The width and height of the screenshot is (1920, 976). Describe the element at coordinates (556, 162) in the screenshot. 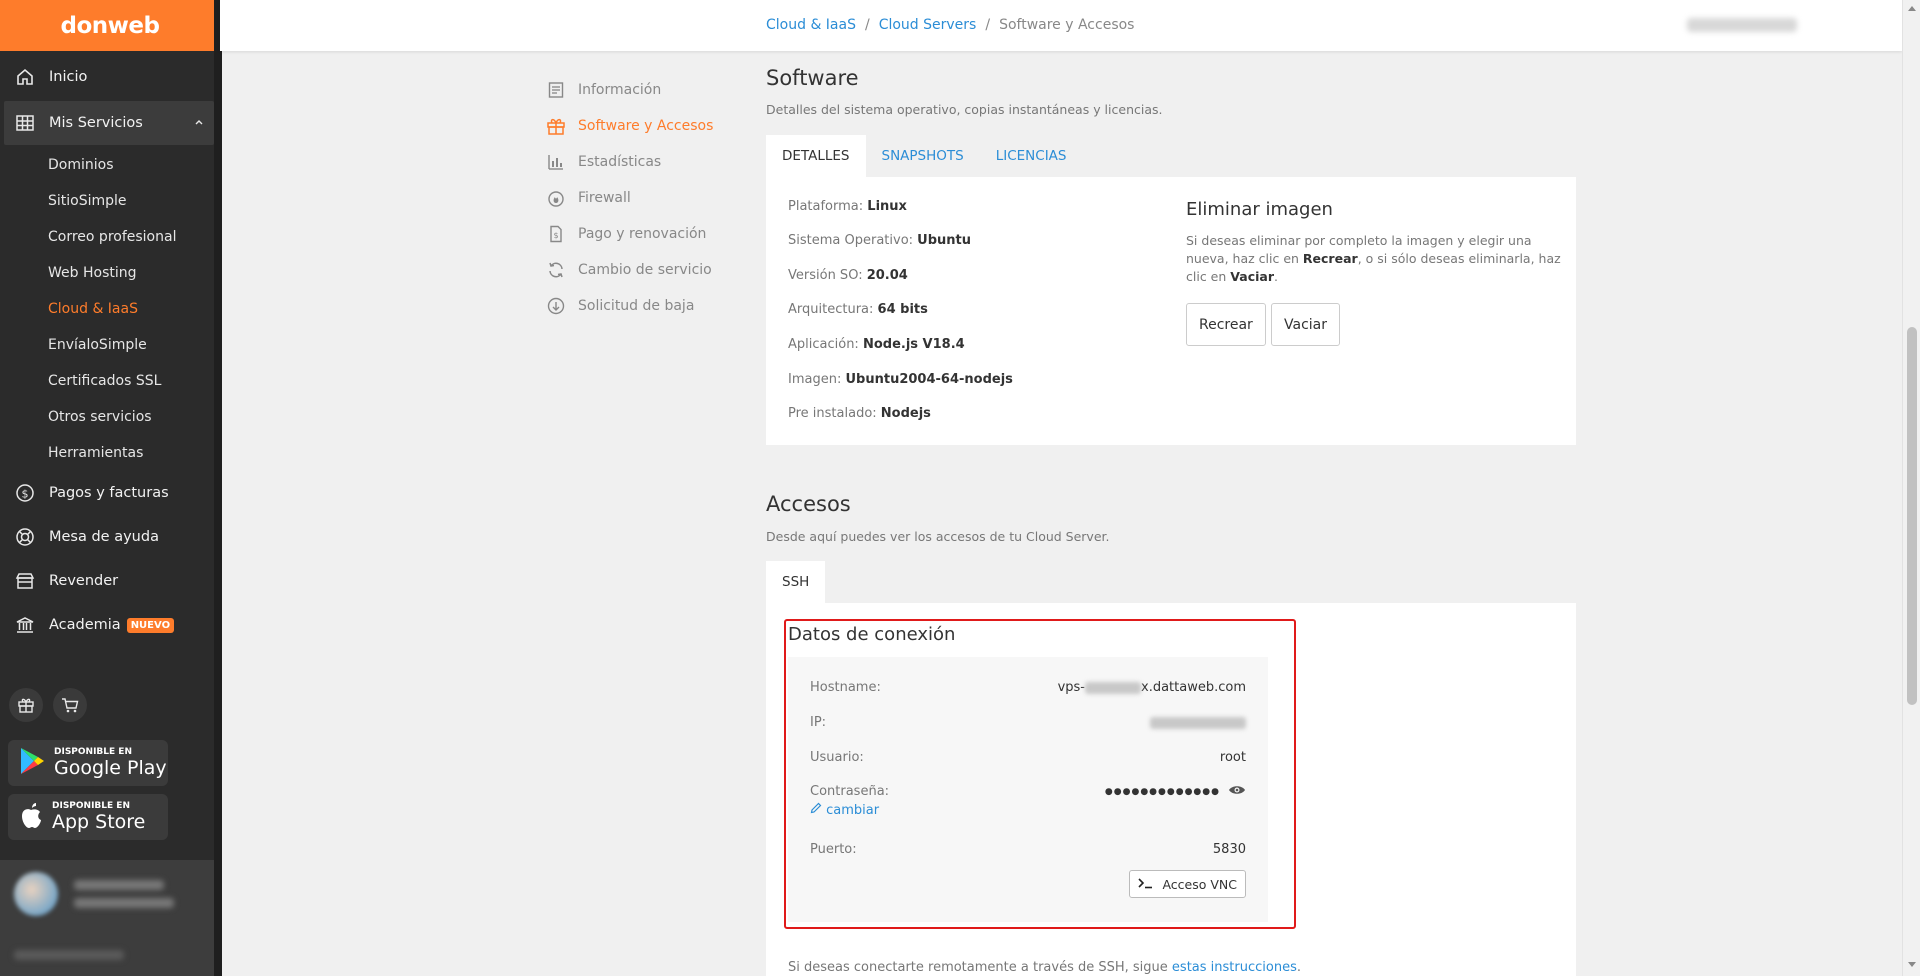

I see `bar-chart-icon` at that location.